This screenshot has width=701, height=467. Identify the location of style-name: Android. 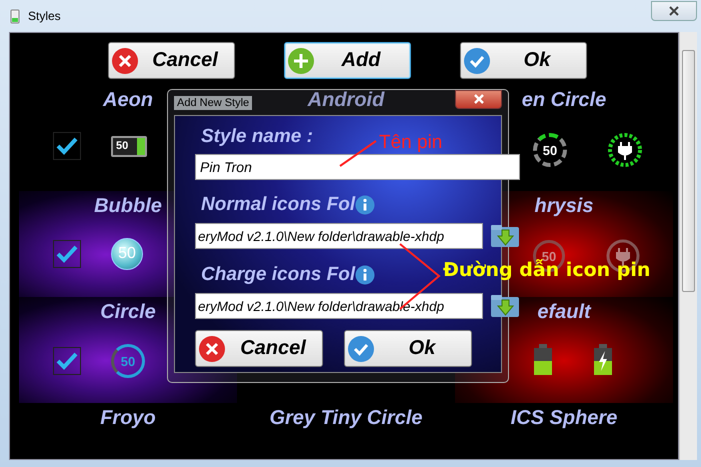
(346, 100).